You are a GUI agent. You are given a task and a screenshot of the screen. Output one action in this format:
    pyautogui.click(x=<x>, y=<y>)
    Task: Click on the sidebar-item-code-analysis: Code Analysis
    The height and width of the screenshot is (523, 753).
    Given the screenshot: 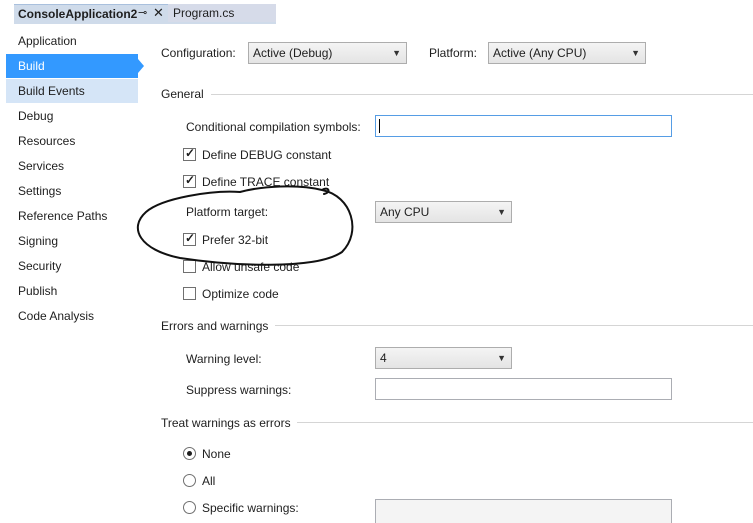 What is the action you would take?
    pyautogui.click(x=72, y=316)
    